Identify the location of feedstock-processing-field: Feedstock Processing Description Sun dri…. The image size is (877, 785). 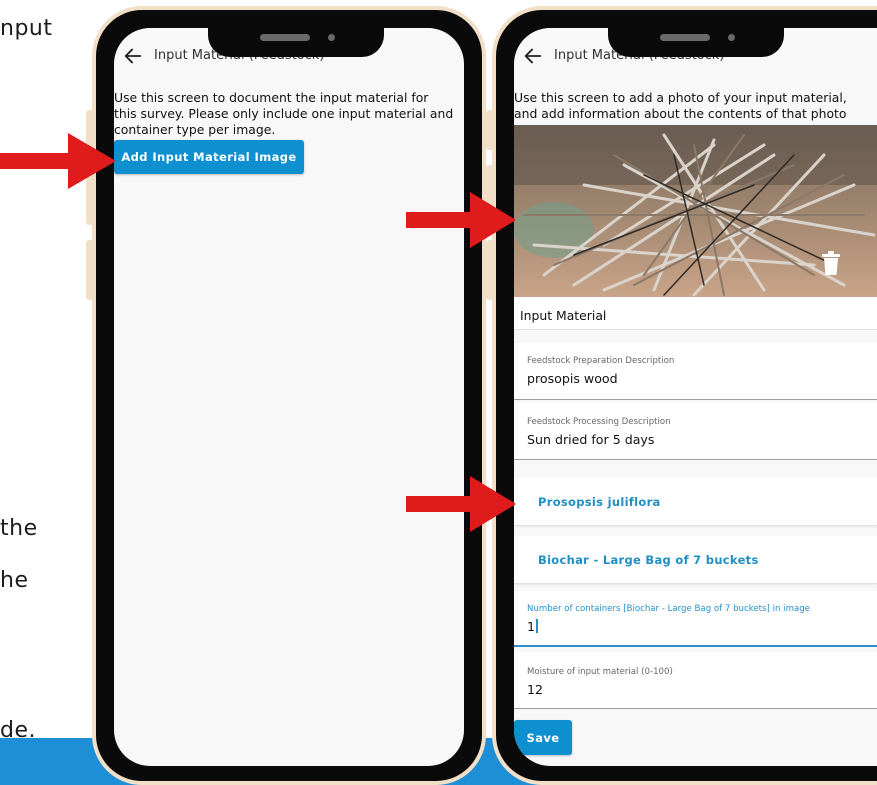
(695, 431).